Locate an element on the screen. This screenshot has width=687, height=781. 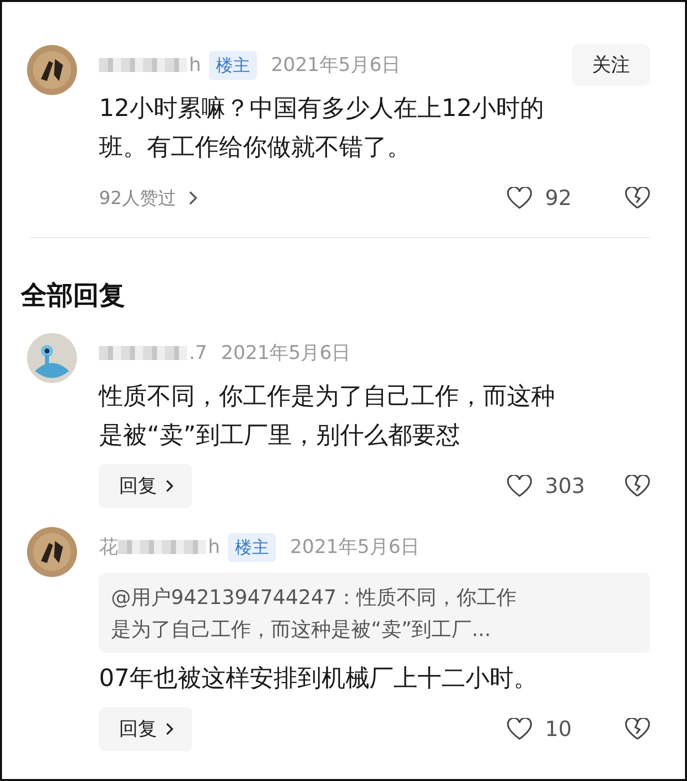
username: .7 is located at coordinates (198, 353).